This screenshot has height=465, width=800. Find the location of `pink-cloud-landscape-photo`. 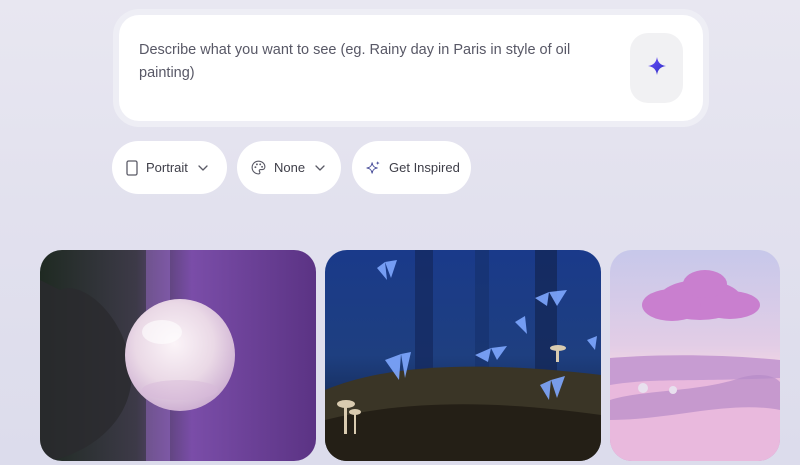

pink-cloud-landscape-photo is located at coordinates (695, 355).